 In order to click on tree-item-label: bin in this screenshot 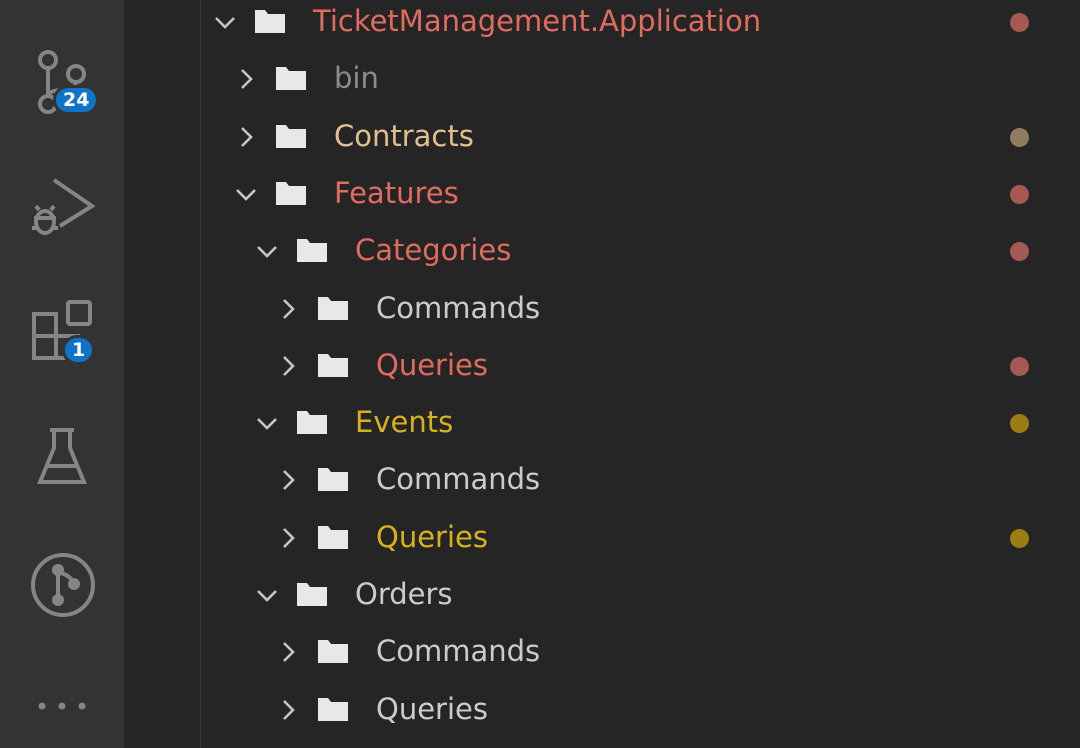, I will do `click(356, 78)`.